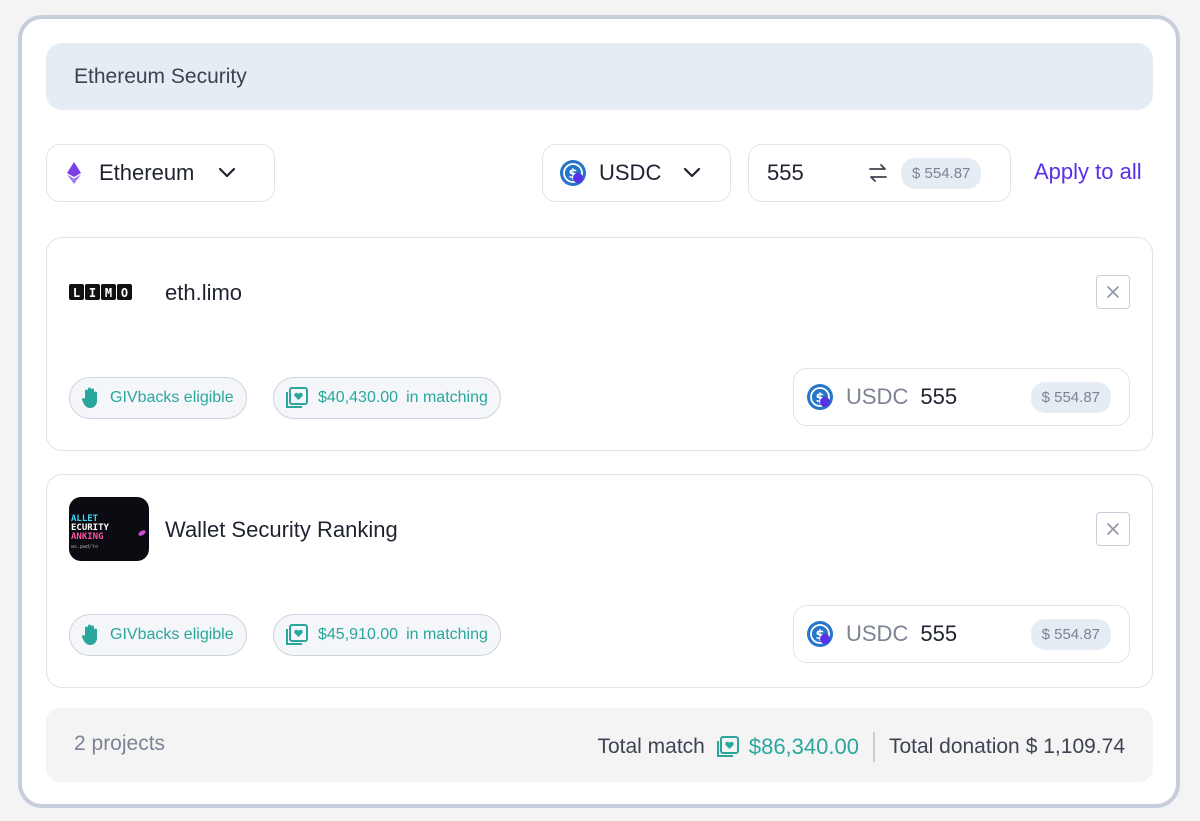 The image size is (1200, 821). I want to click on category-title: Ethereum Security, so click(160, 76).